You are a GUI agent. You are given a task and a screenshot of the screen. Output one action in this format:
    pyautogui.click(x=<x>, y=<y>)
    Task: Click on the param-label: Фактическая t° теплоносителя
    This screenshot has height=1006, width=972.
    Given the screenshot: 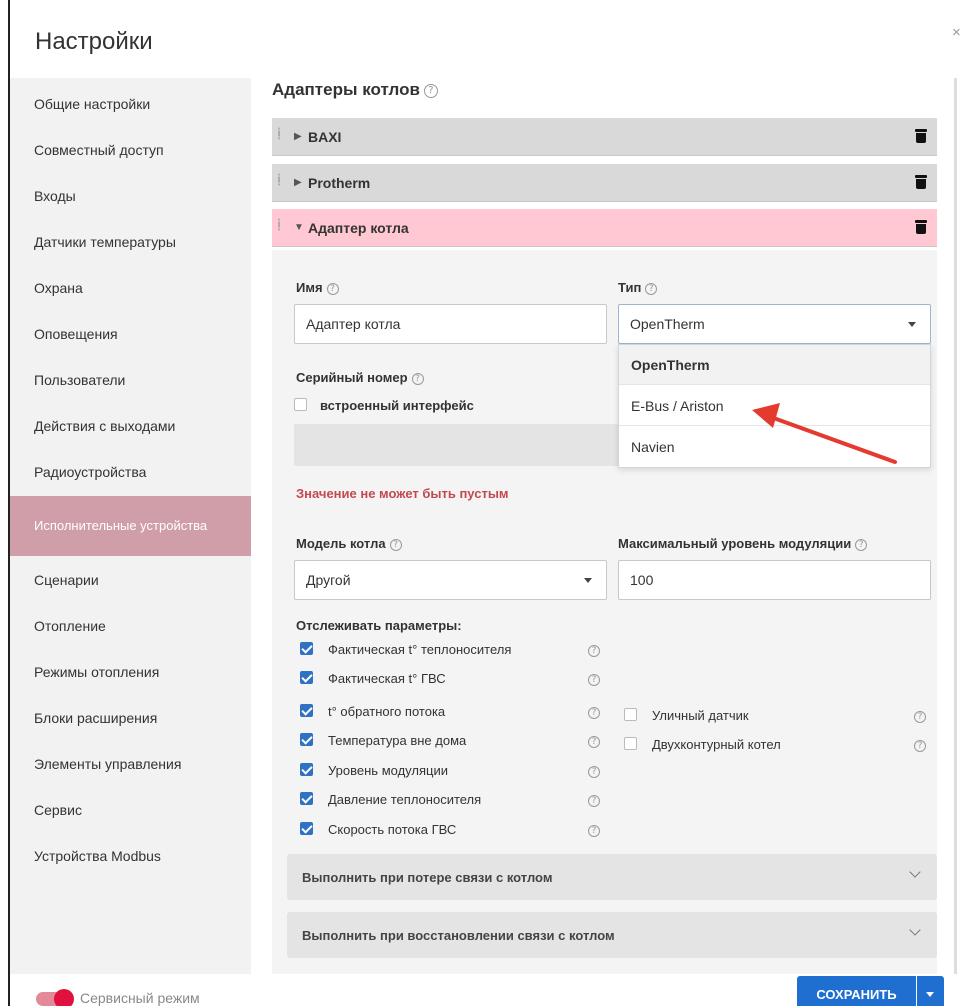 What is the action you would take?
    pyautogui.click(x=420, y=649)
    